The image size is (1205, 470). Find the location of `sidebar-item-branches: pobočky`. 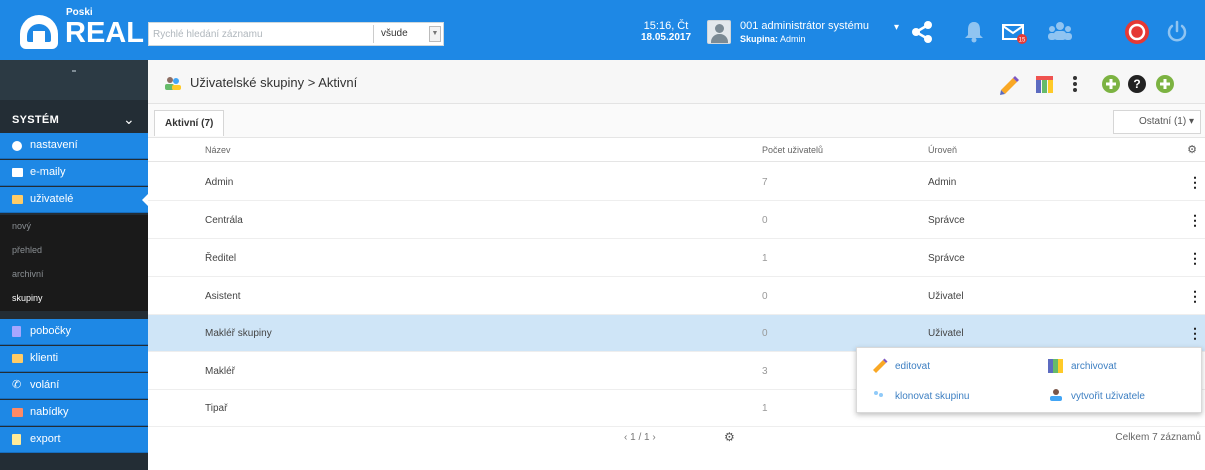

sidebar-item-branches: pobočky is located at coordinates (74, 332).